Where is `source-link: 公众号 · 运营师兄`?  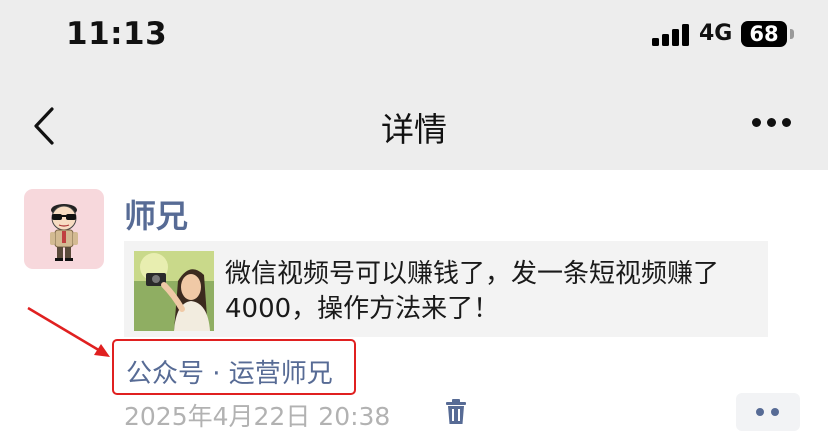
source-link: 公众号 · 运营师兄 is located at coordinates (229, 371).